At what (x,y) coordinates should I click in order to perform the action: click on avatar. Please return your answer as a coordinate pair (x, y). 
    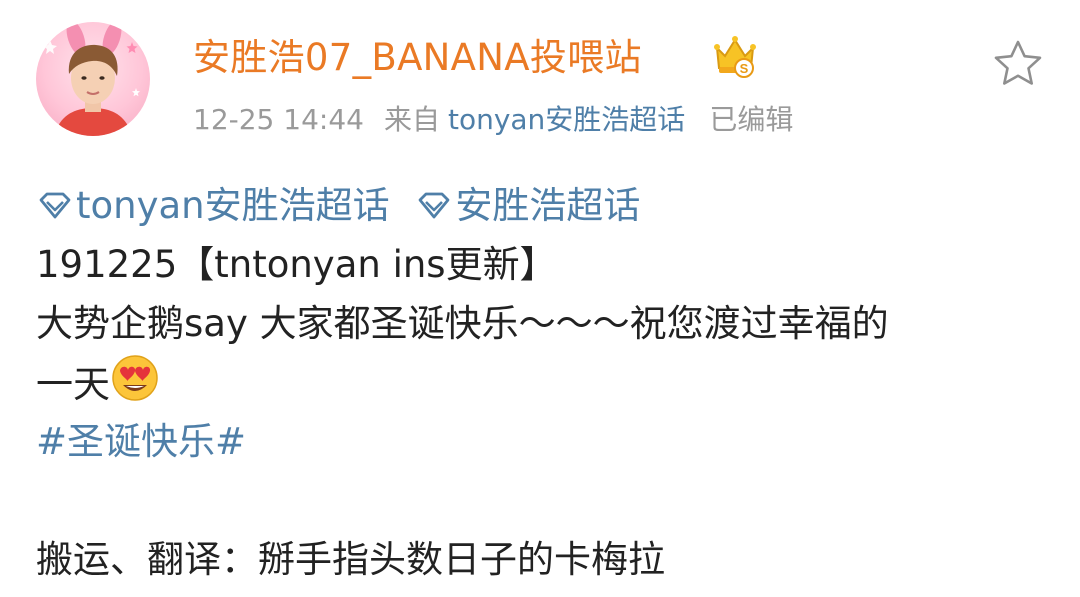
    Looking at the image, I should click on (93, 79).